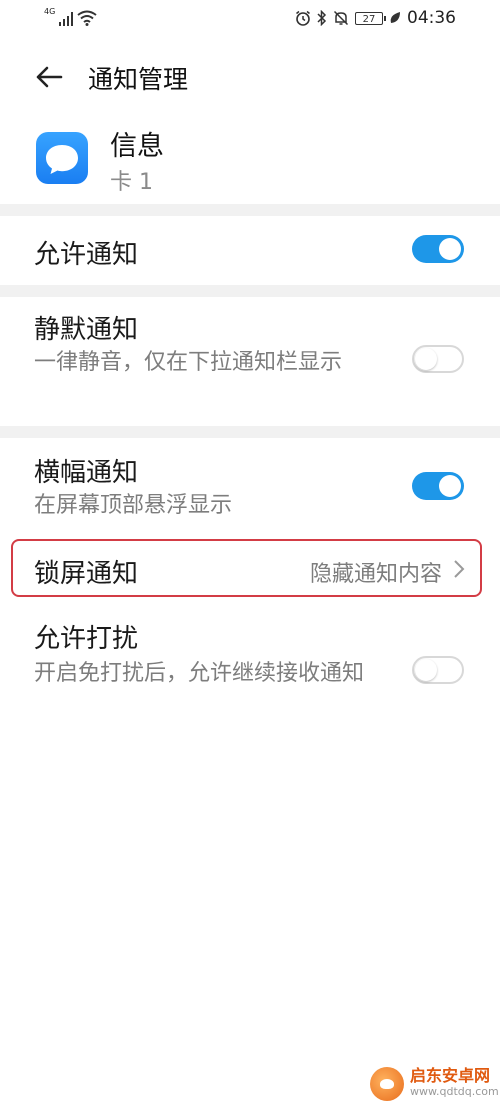 Image resolution: width=500 pixels, height=1111 pixels. Describe the element at coordinates (199, 673) in the screenshot. I see `allow-interruptions-desc: 开启免打扰后，允许继续接收通知` at that location.